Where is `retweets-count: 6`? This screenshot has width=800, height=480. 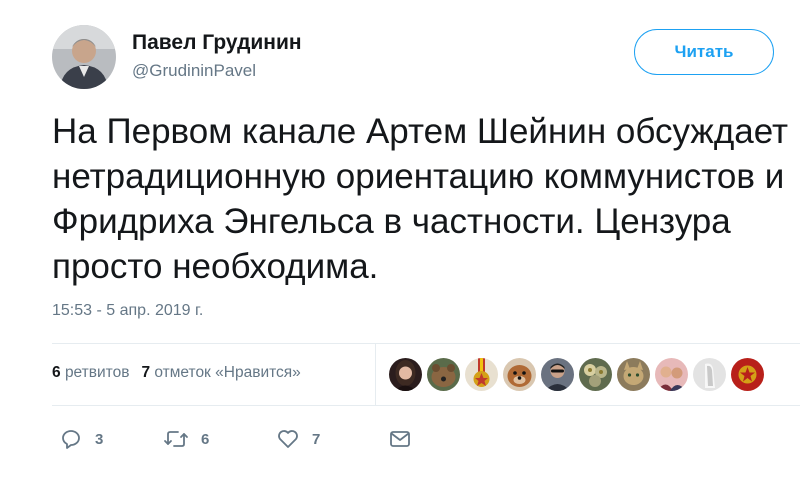 retweets-count: 6 is located at coordinates (56, 372).